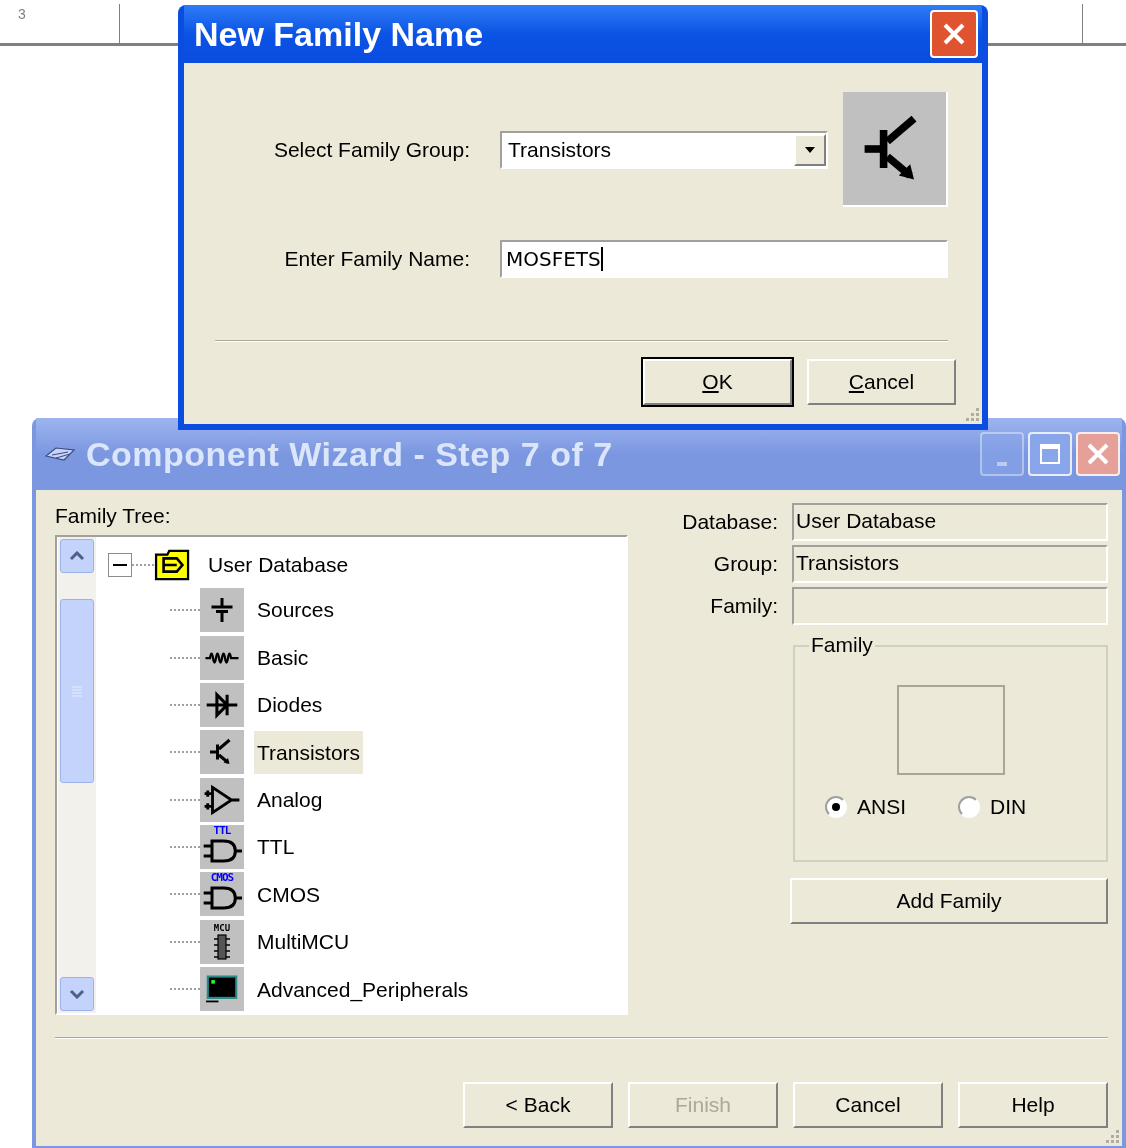  What do you see at coordinates (1033, 1105) in the screenshot?
I see `wizard-button: Help` at bounding box center [1033, 1105].